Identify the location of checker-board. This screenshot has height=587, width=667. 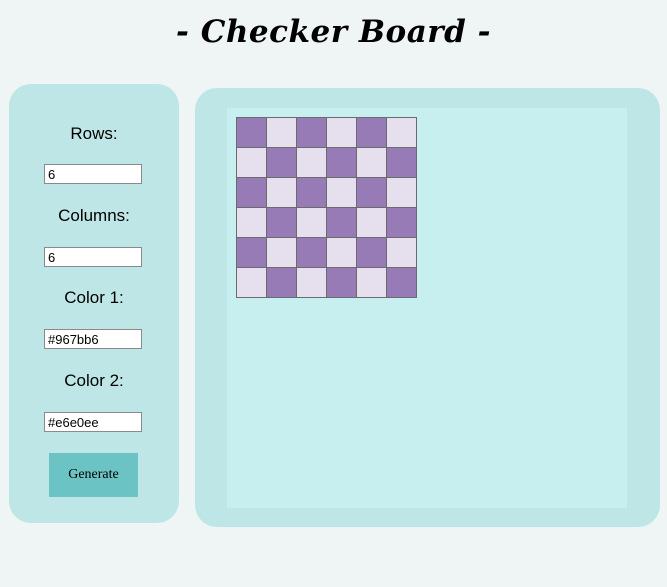
(326, 207).